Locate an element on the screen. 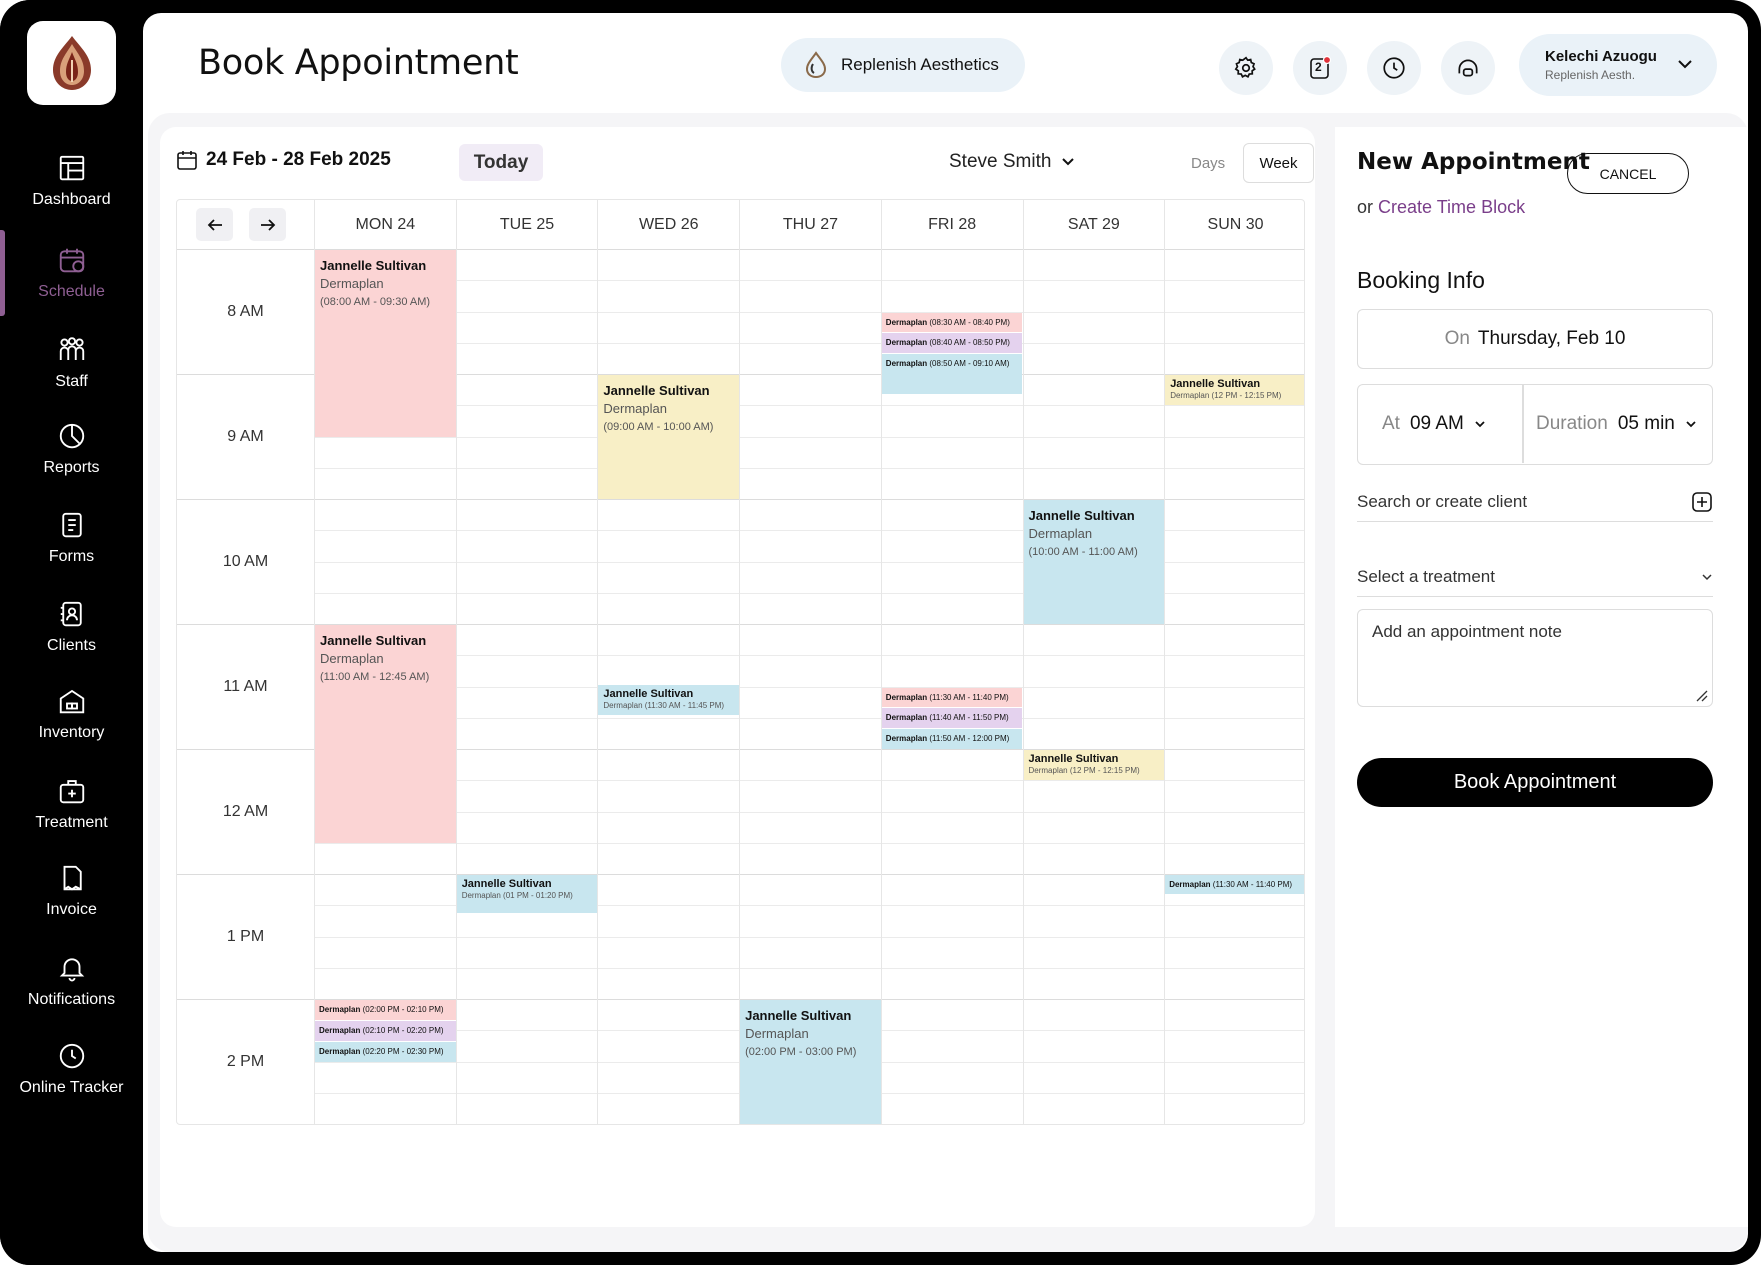  appointment-detail: Dermaplan (11:30 AM - 11:45 PM) is located at coordinates (664, 705).